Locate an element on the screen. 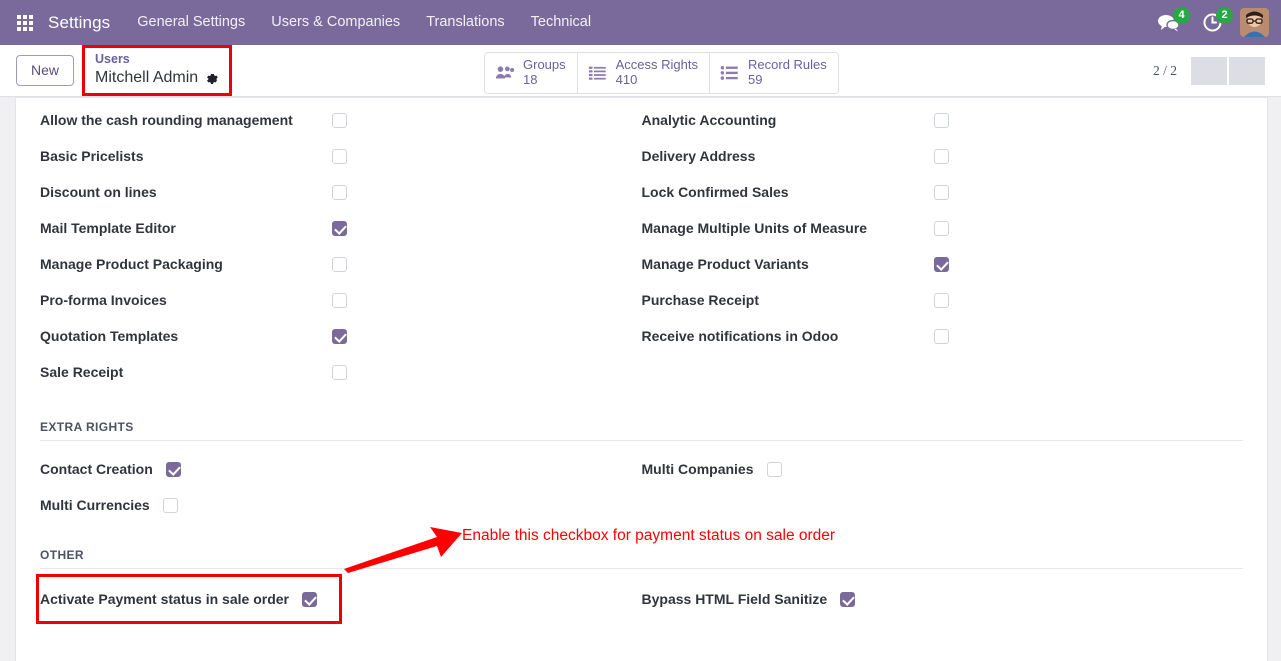 This screenshot has width=1281, height=661. setting-label: Contact Creation is located at coordinates (96, 469).